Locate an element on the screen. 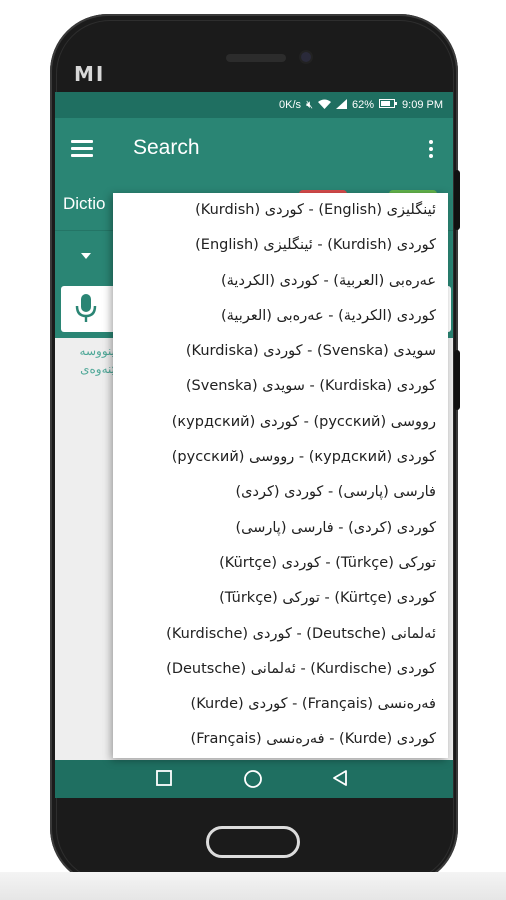 This screenshot has width=506, height=900. mute-icon: 🔇︎ is located at coordinates (309, 104).